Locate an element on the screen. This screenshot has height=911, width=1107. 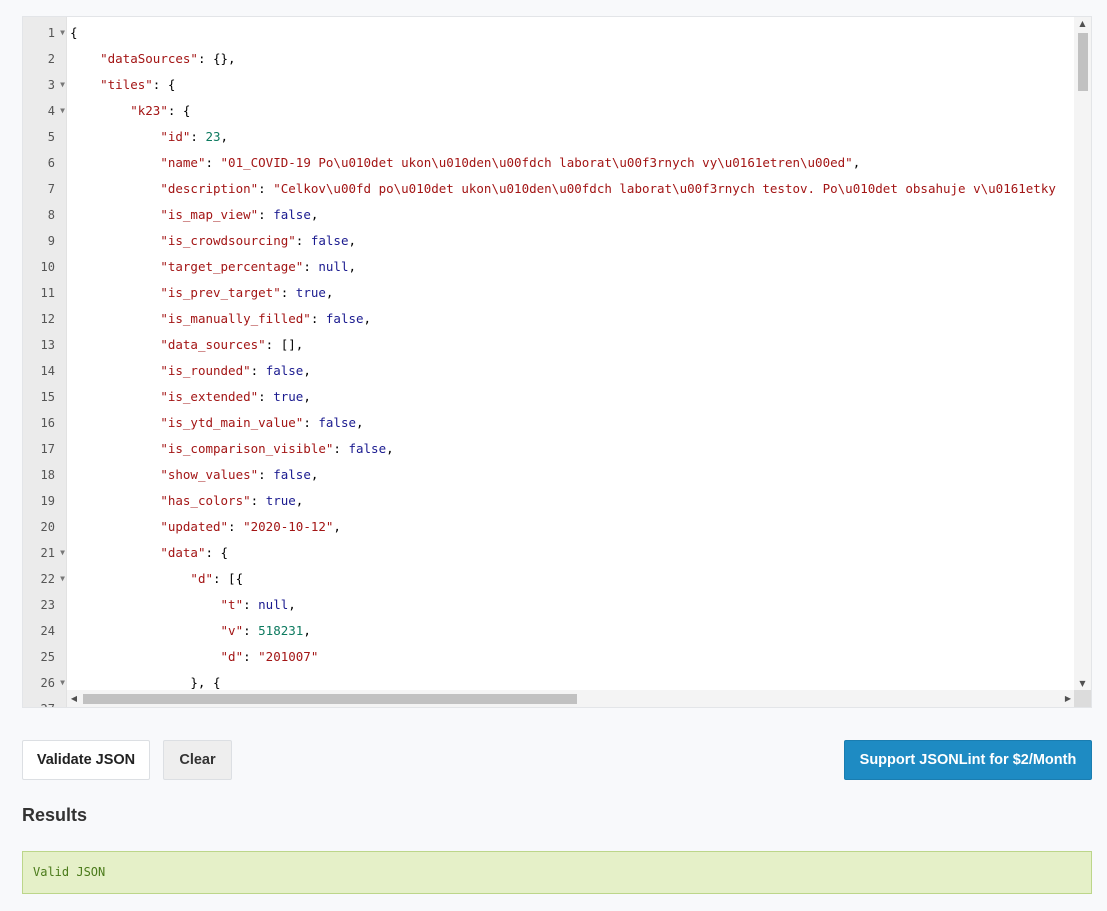
line-number-text: 12 is located at coordinates (47, 319).